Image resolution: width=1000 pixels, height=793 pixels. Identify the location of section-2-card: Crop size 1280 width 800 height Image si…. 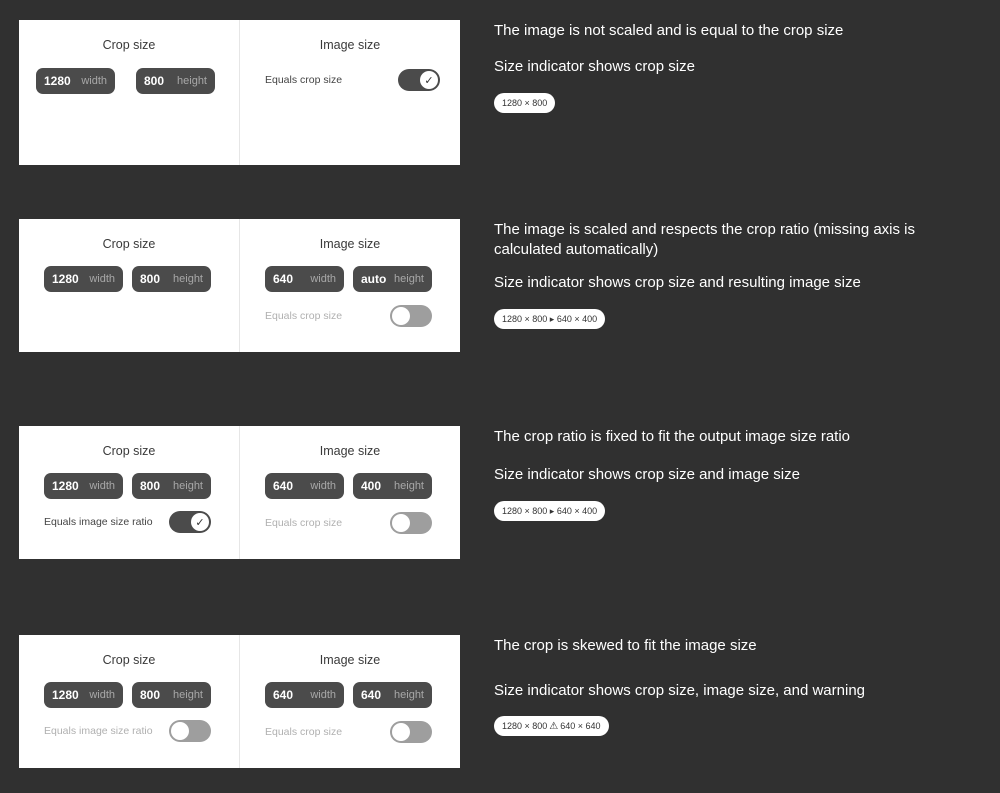
(239, 285).